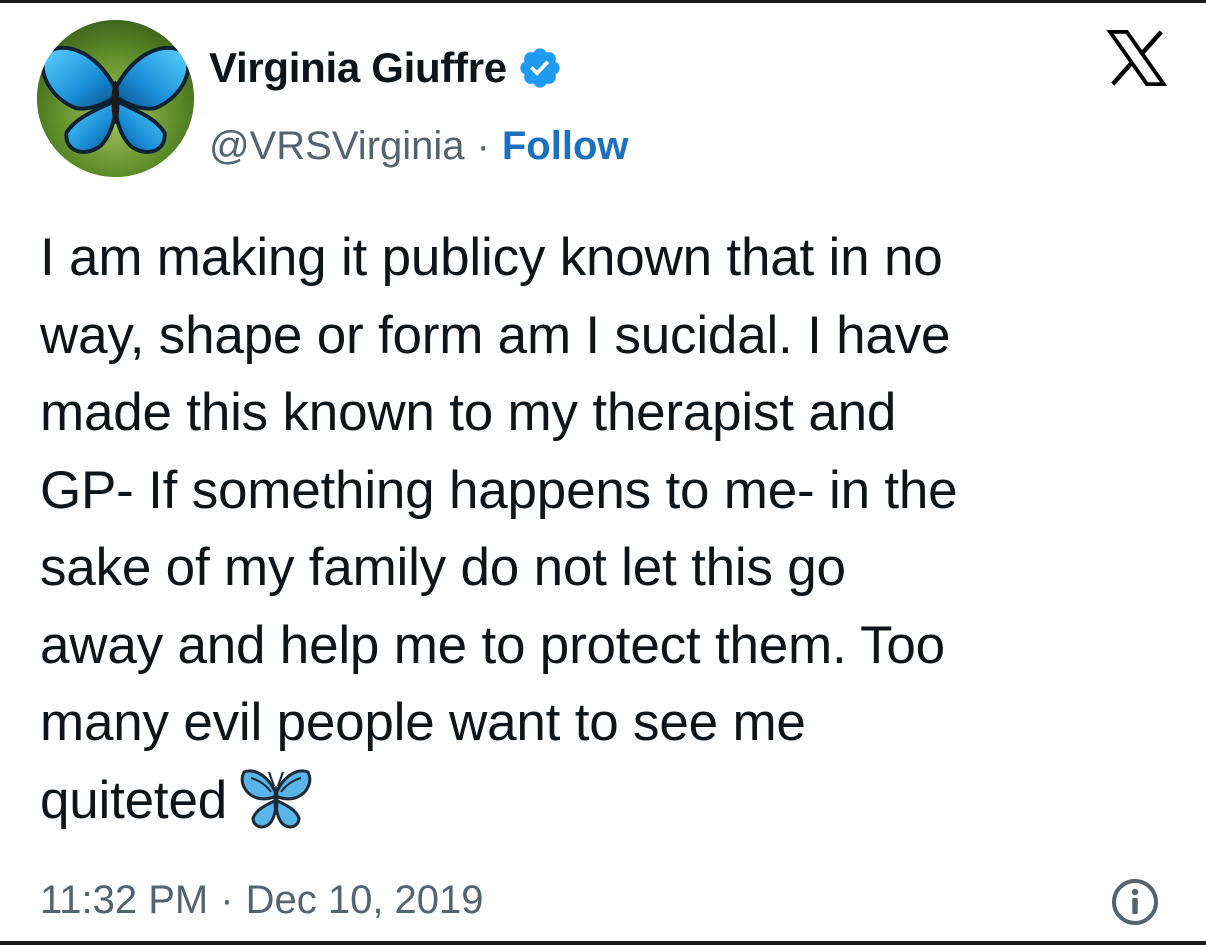 The height and width of the screenshot is (945, 1206). Describe the element at coordinates (365, 900) in the screenshot. I see `tweet-date: Dec 10, 2019` at that location.